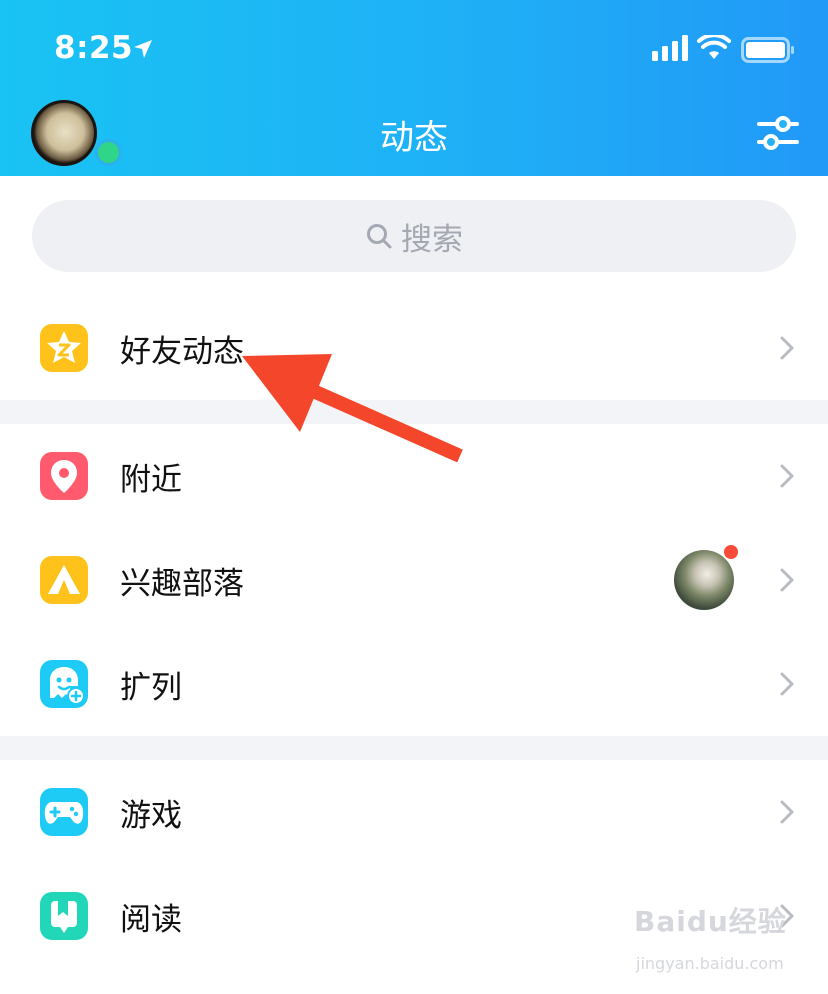  What do you see at coordinates (710, 963) in the screenshot?
I see `watermark-url: jingyan.baidu.com` at bounding box center [710, 963].